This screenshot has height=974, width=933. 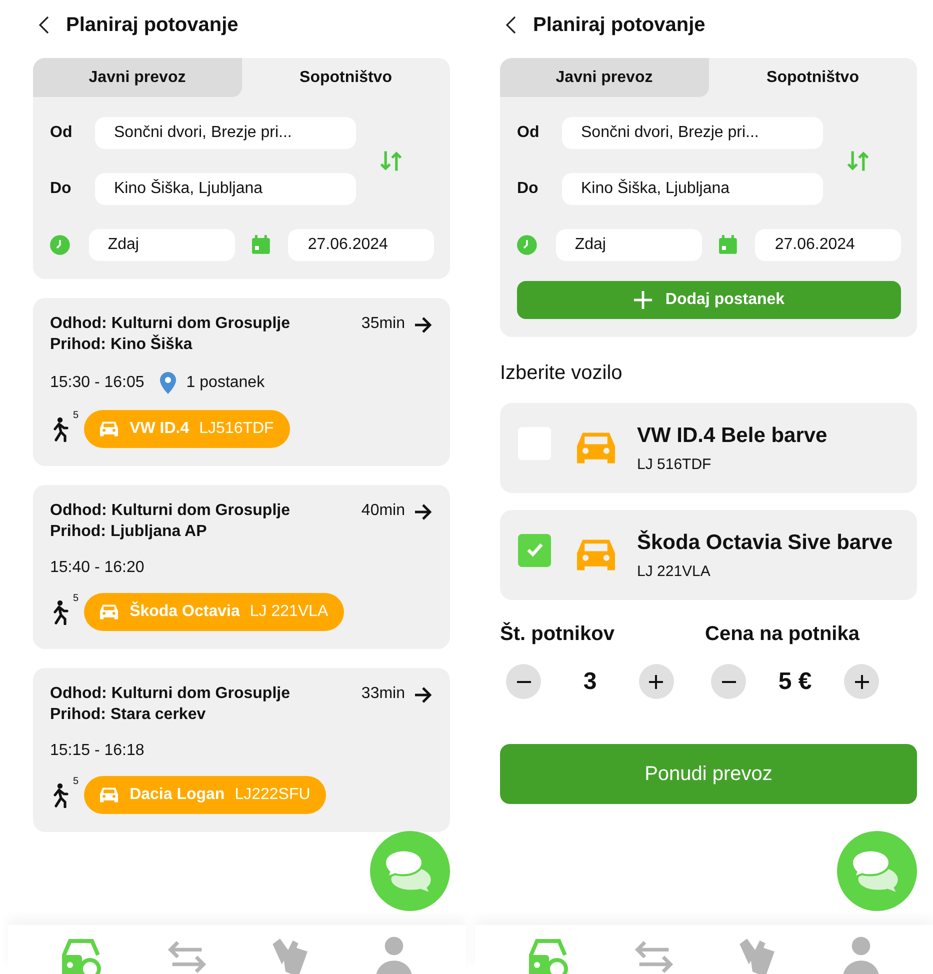 I want to click on arrival-text: Prihod: Stara cerkev, so click(x=128, y=715).